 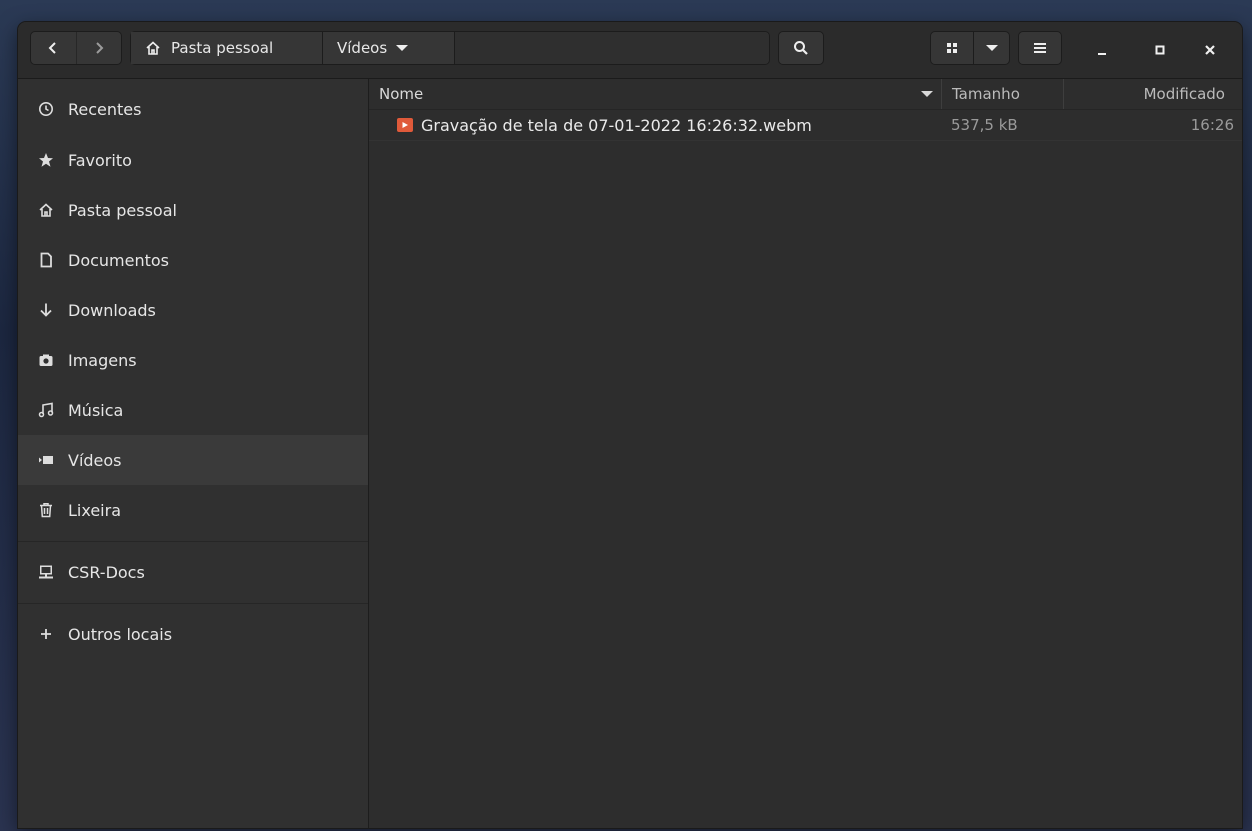 I want to click on music-icon, so click(x=46, y=410).